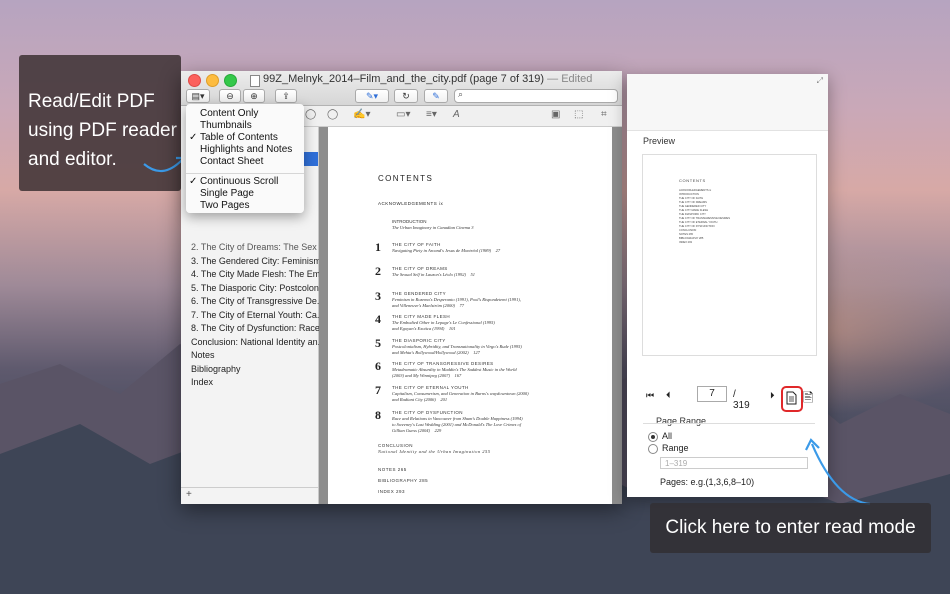  Describe the element at coordinates (361, 114) in the screenshot. I see `sign-icon: ✍▾` at that location.